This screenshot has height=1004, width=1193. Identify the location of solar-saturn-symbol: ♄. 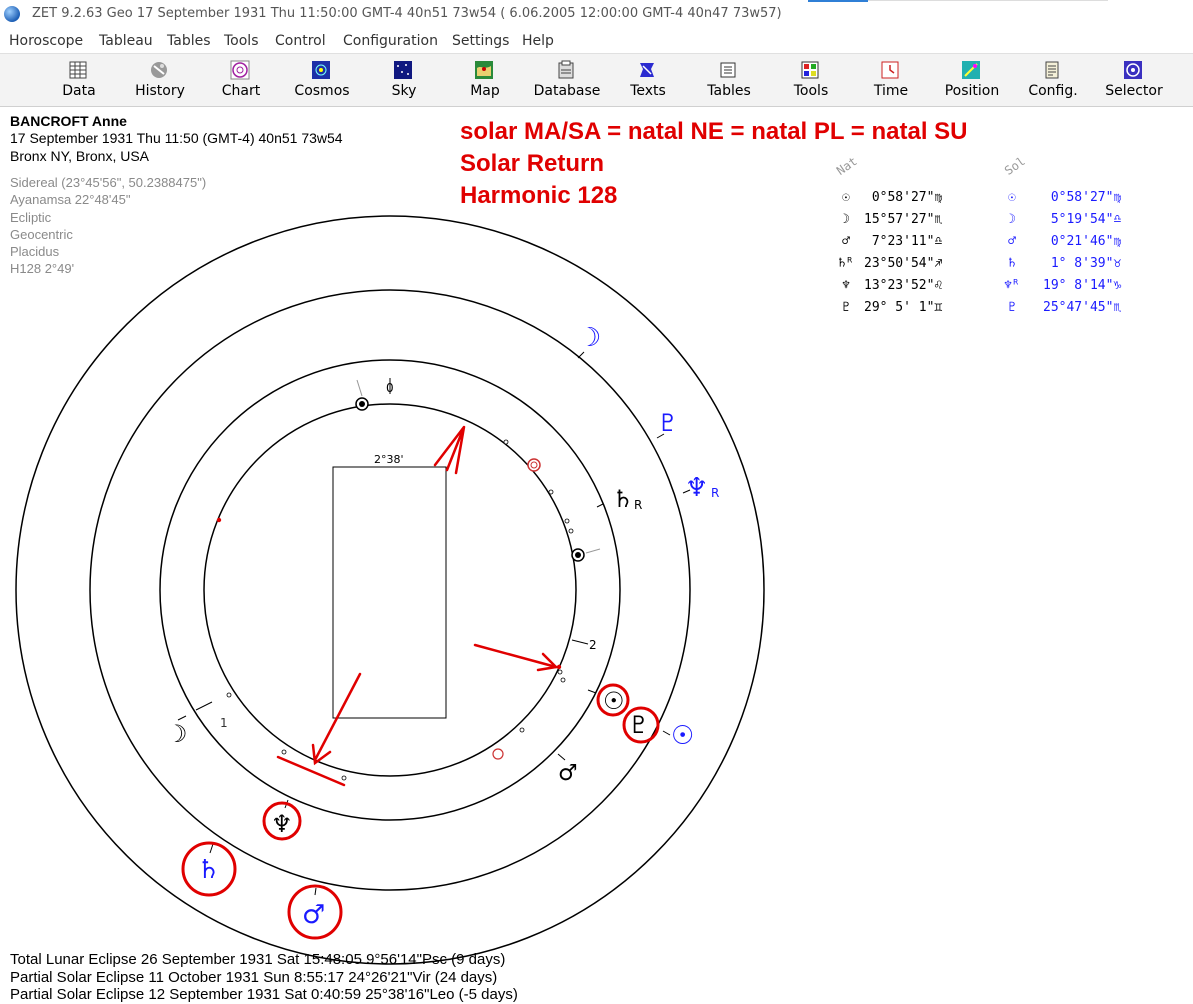
(208, 870).